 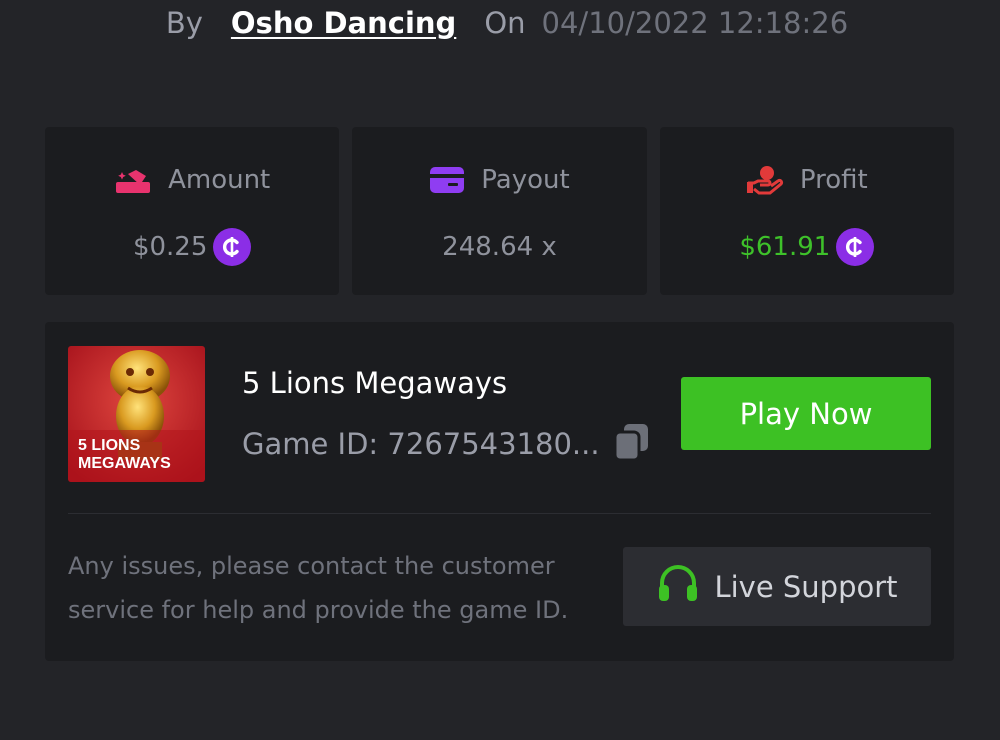 I want to click on profit-label: Profit, so click(x=833, y=180).